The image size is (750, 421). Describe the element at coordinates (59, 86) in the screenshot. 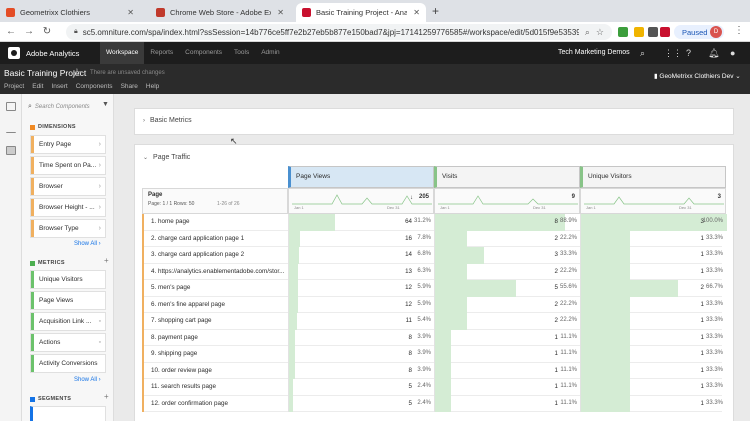

I see `menu-insert: Insert` at that location.